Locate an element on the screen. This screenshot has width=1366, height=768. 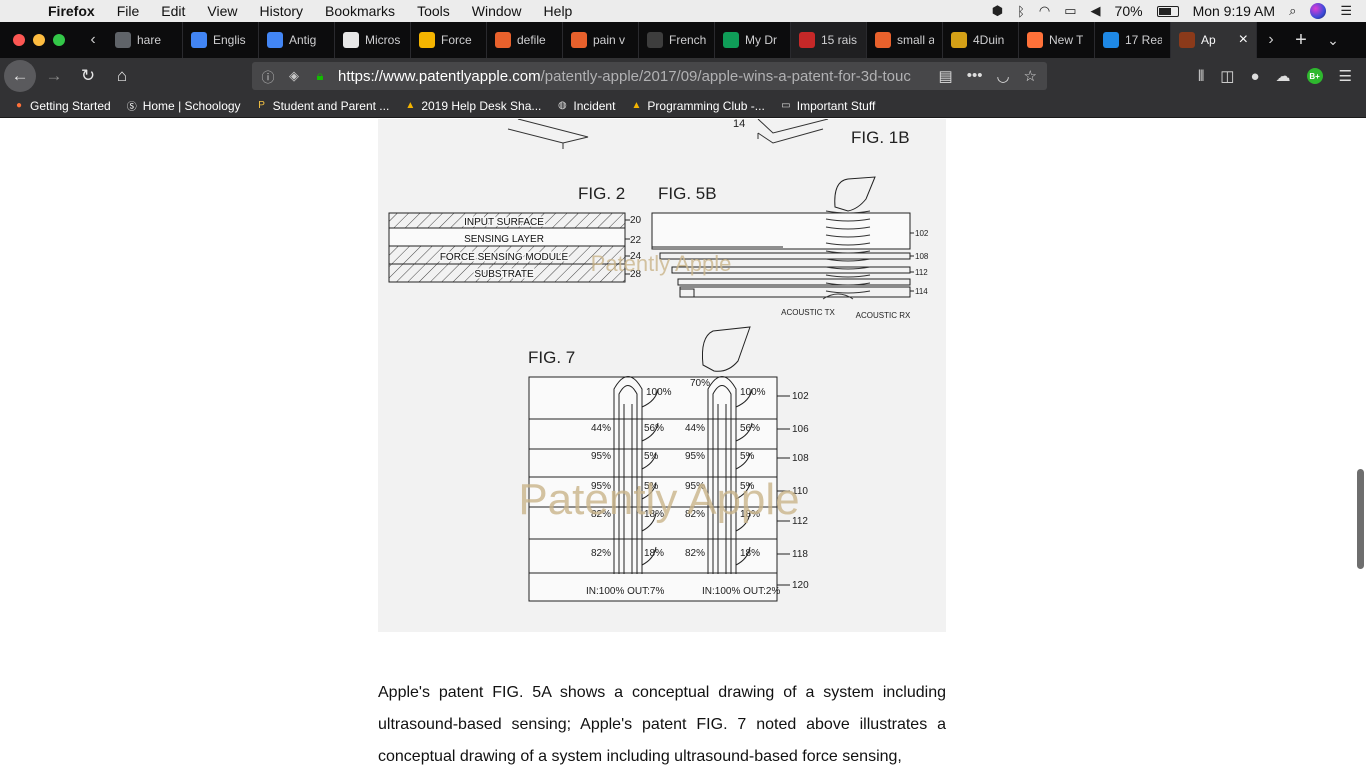
zoom-window-button is located at coordinates (59, 40).